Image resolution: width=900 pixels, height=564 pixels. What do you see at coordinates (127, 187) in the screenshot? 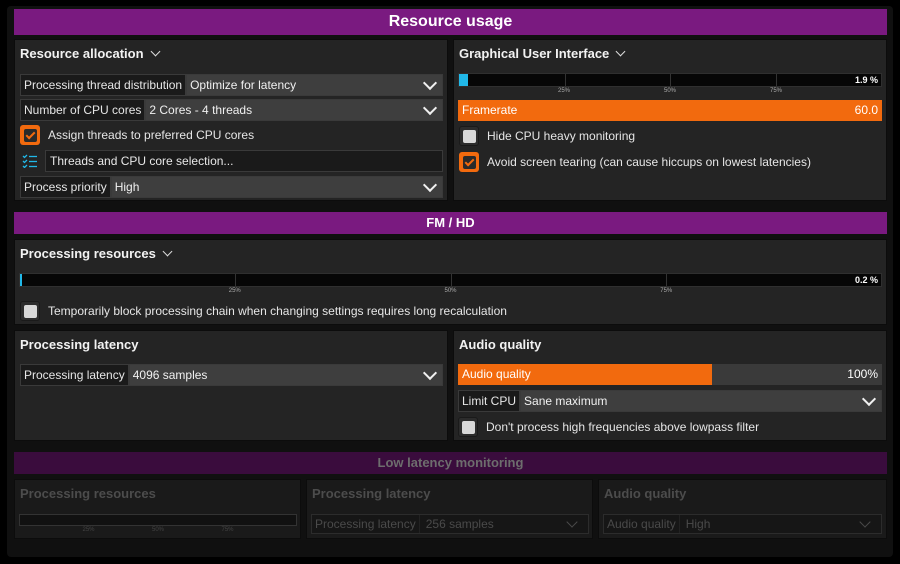
I see `process-priority-value: High` at bounding box center [127, 187].